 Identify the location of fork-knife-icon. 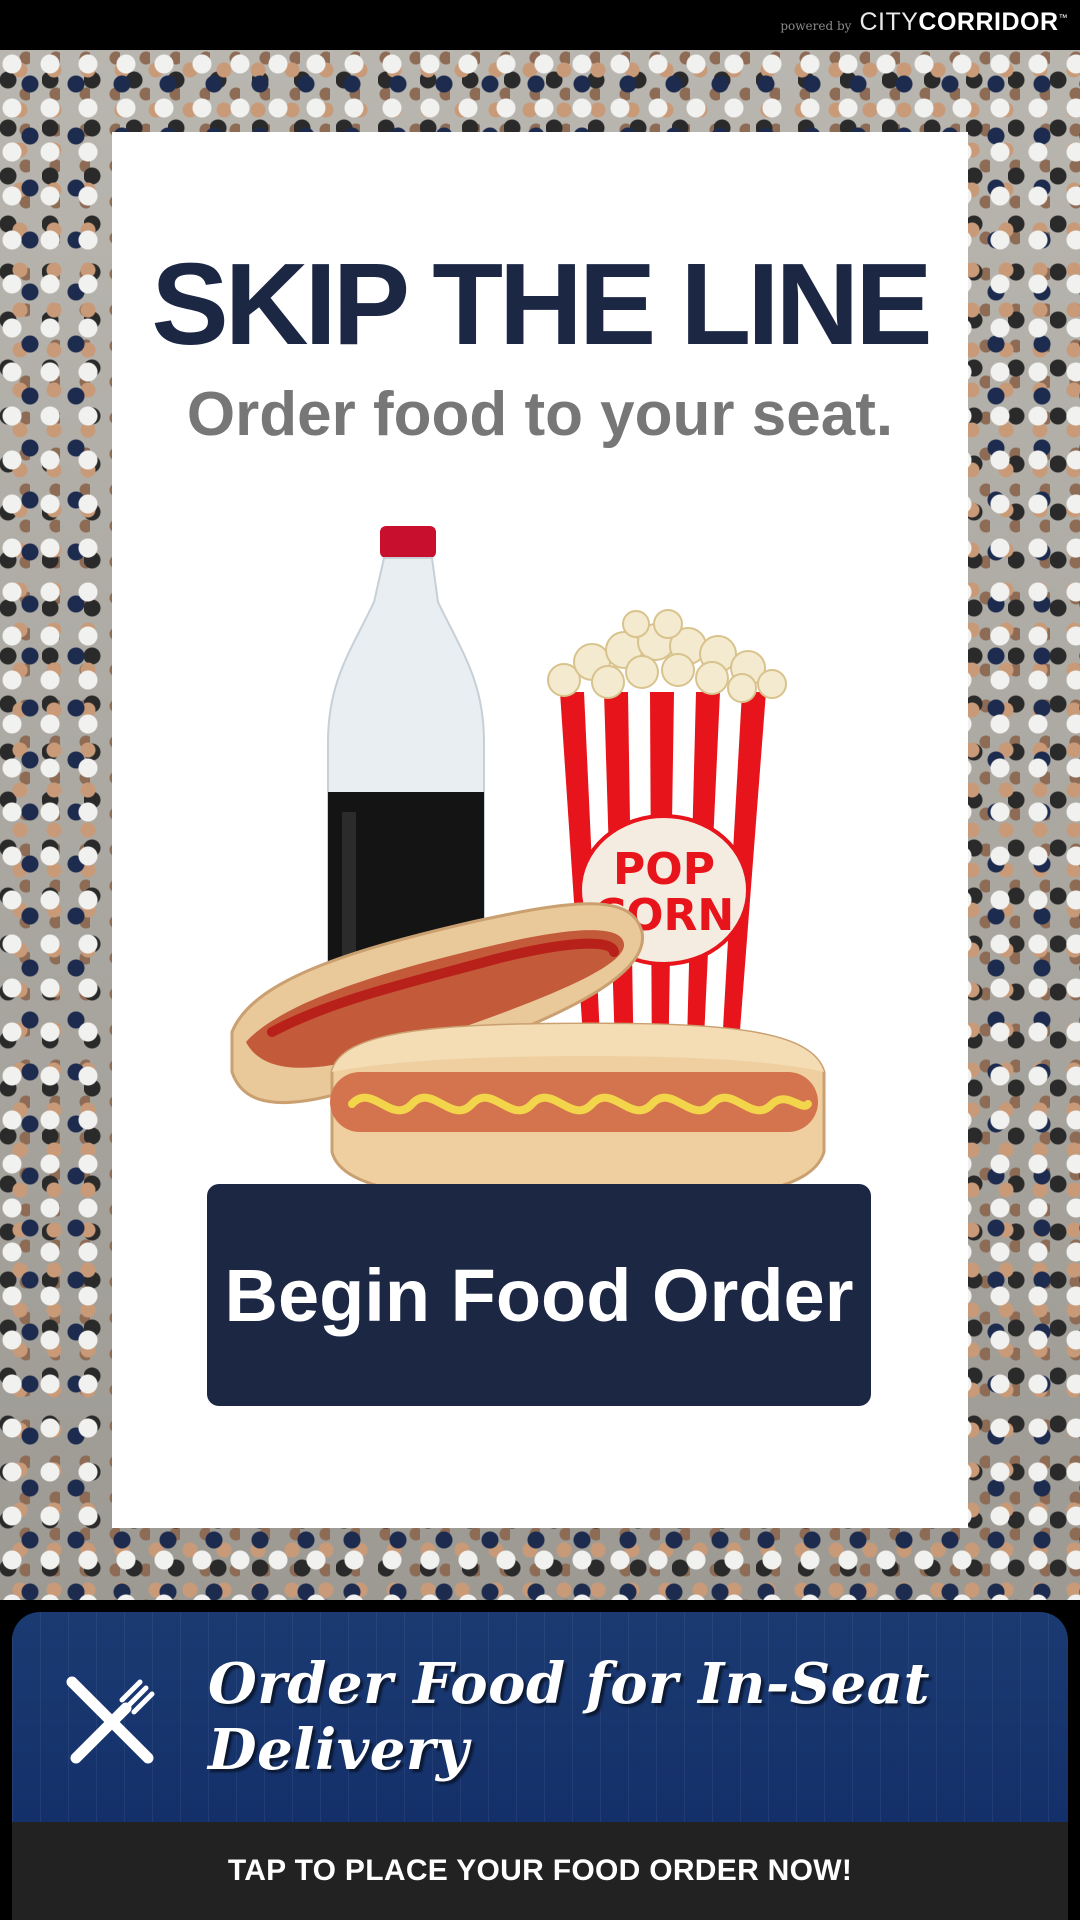
(110, 1720).